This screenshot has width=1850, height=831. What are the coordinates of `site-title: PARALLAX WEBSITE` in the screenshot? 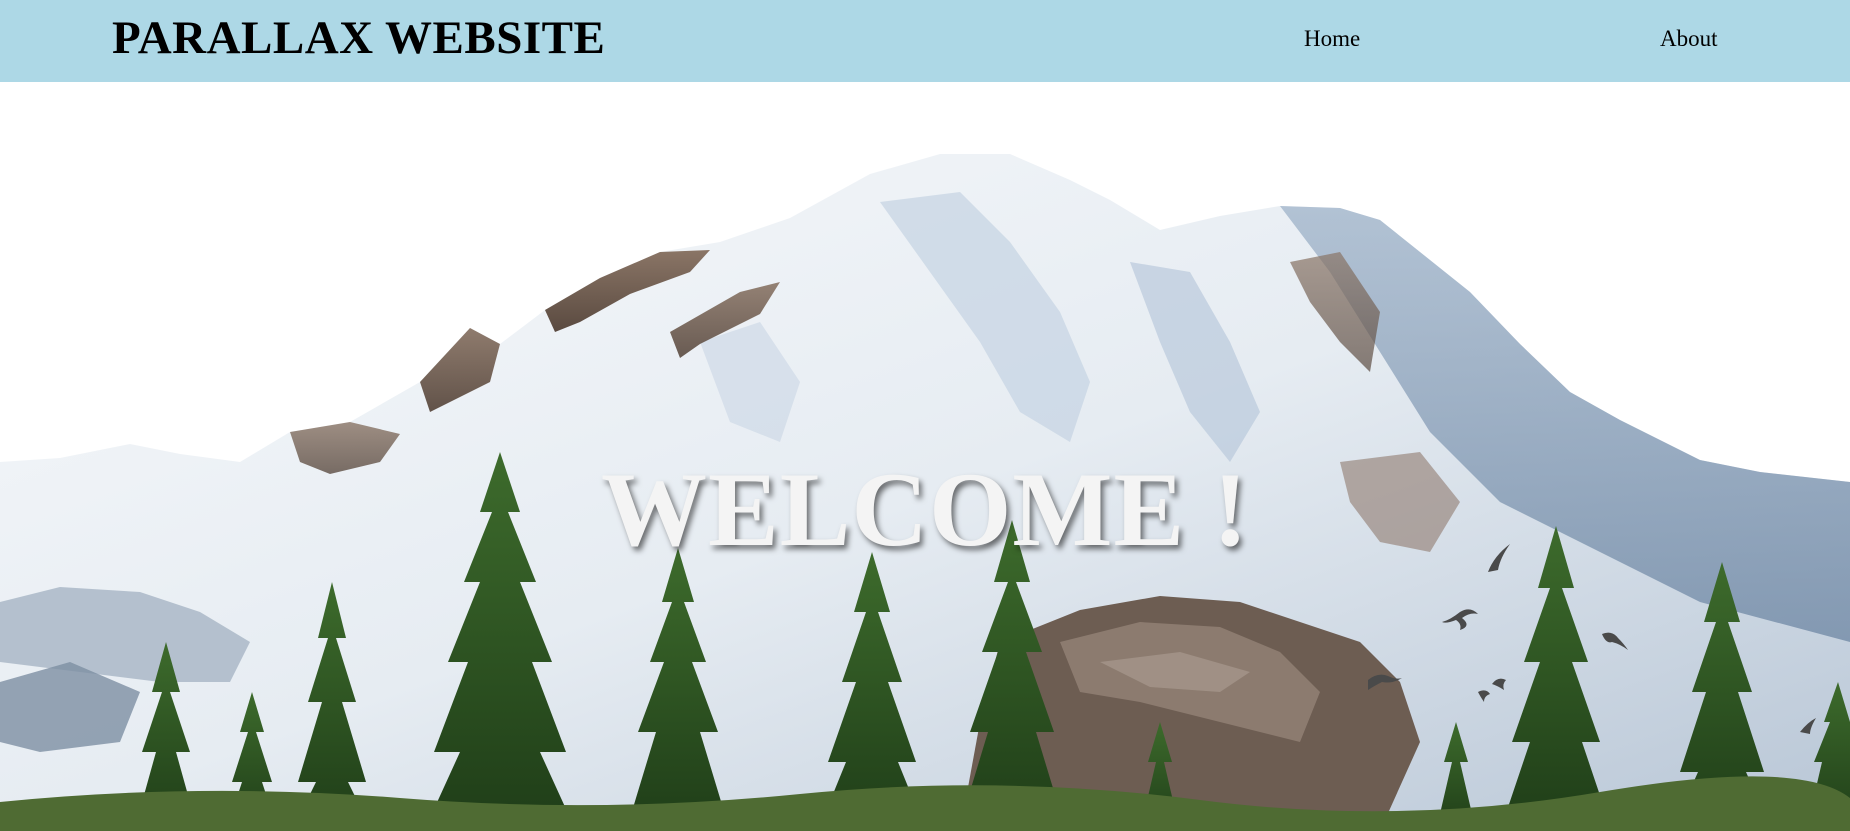 It's located at (359, 38).